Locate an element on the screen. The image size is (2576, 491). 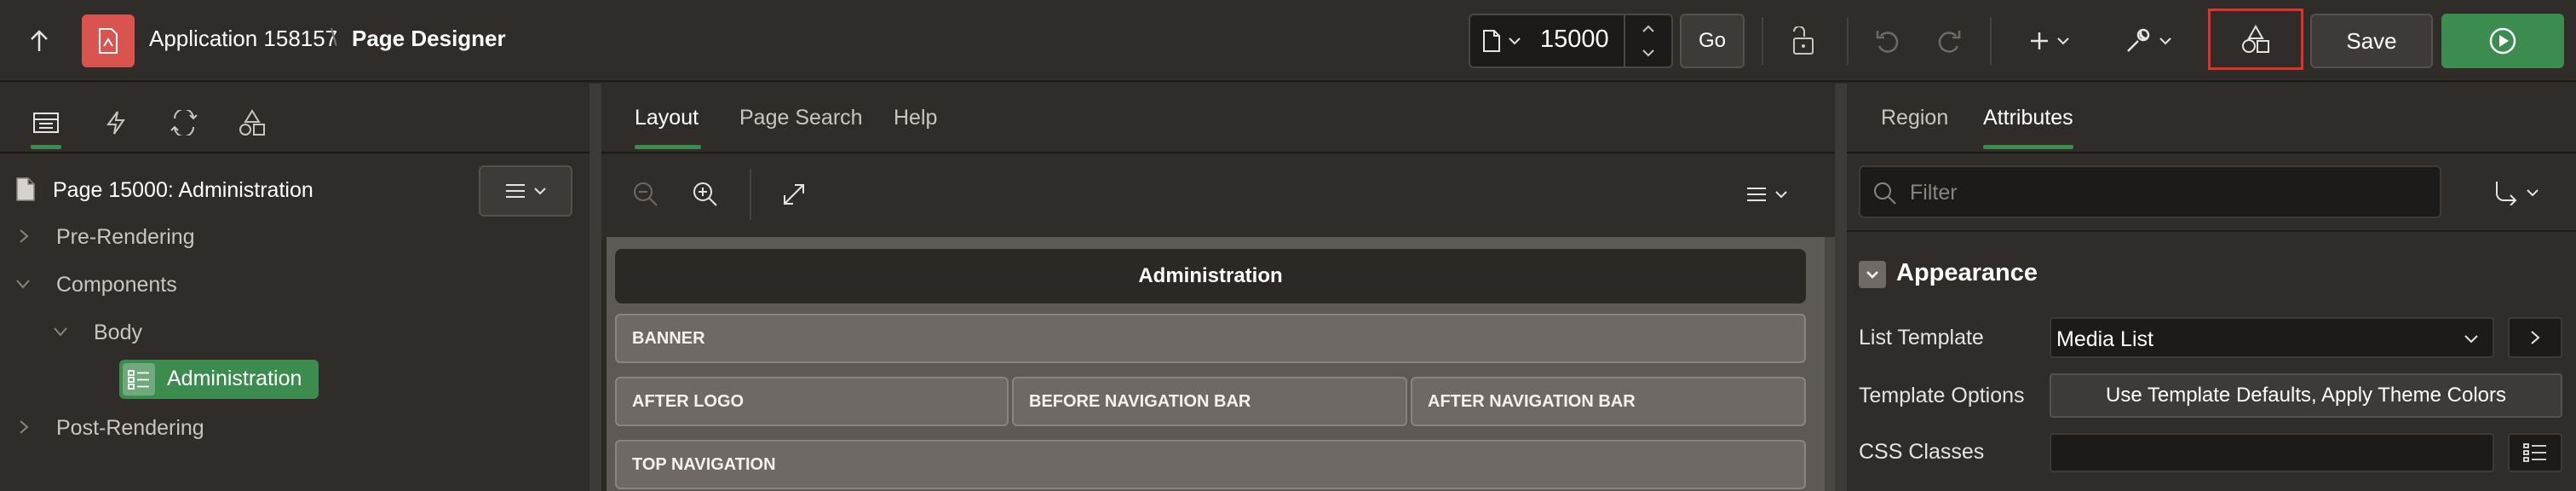
tree-node-components: Components is located at coordinates (117, 285).